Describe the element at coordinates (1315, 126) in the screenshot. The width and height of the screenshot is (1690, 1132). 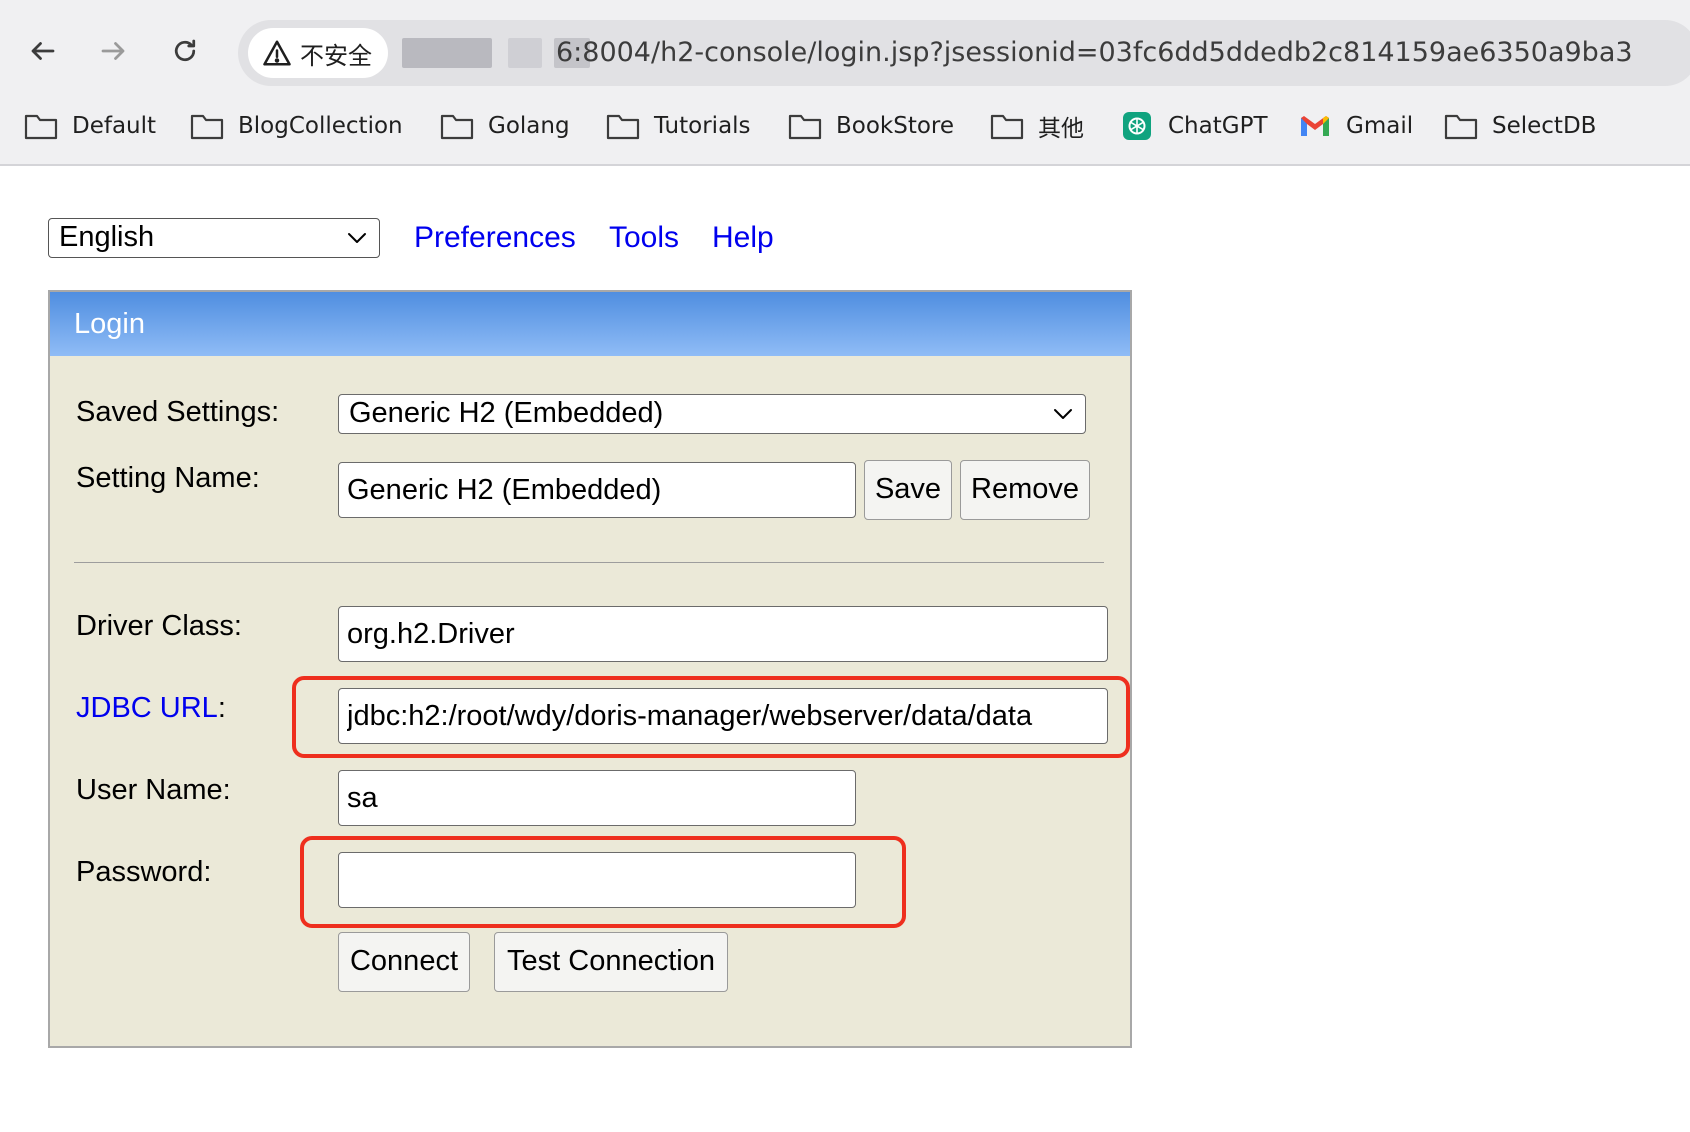
I see `gmail-icon` at that location.